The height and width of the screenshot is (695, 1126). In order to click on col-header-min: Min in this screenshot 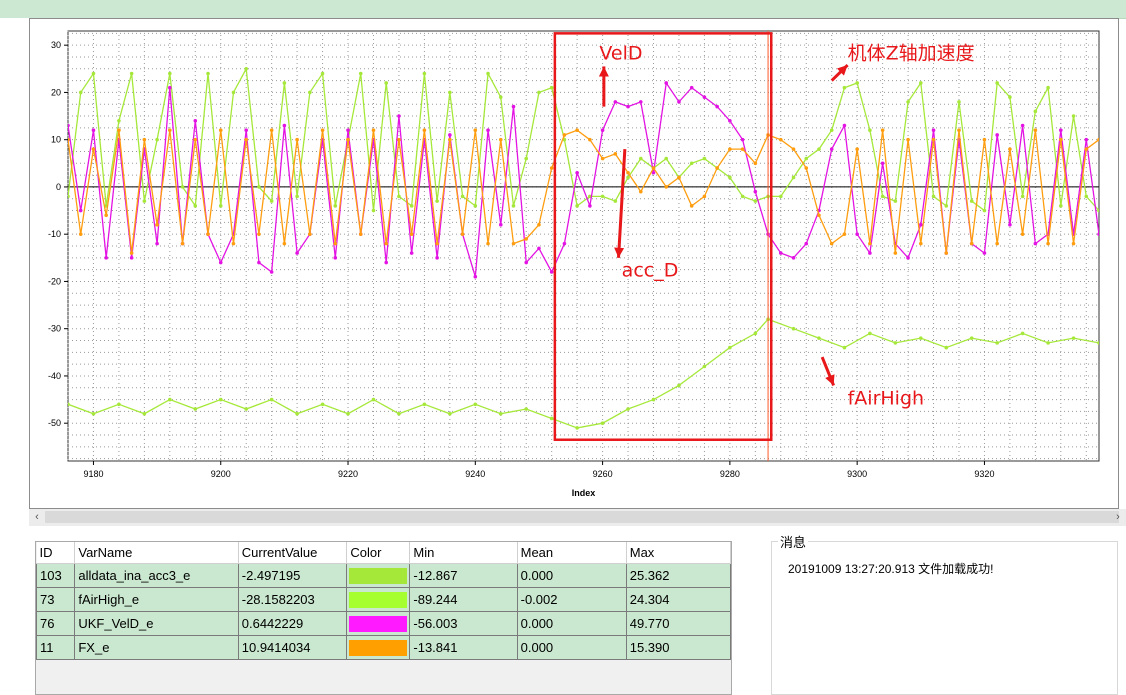, I will do `click(463, 553)`.